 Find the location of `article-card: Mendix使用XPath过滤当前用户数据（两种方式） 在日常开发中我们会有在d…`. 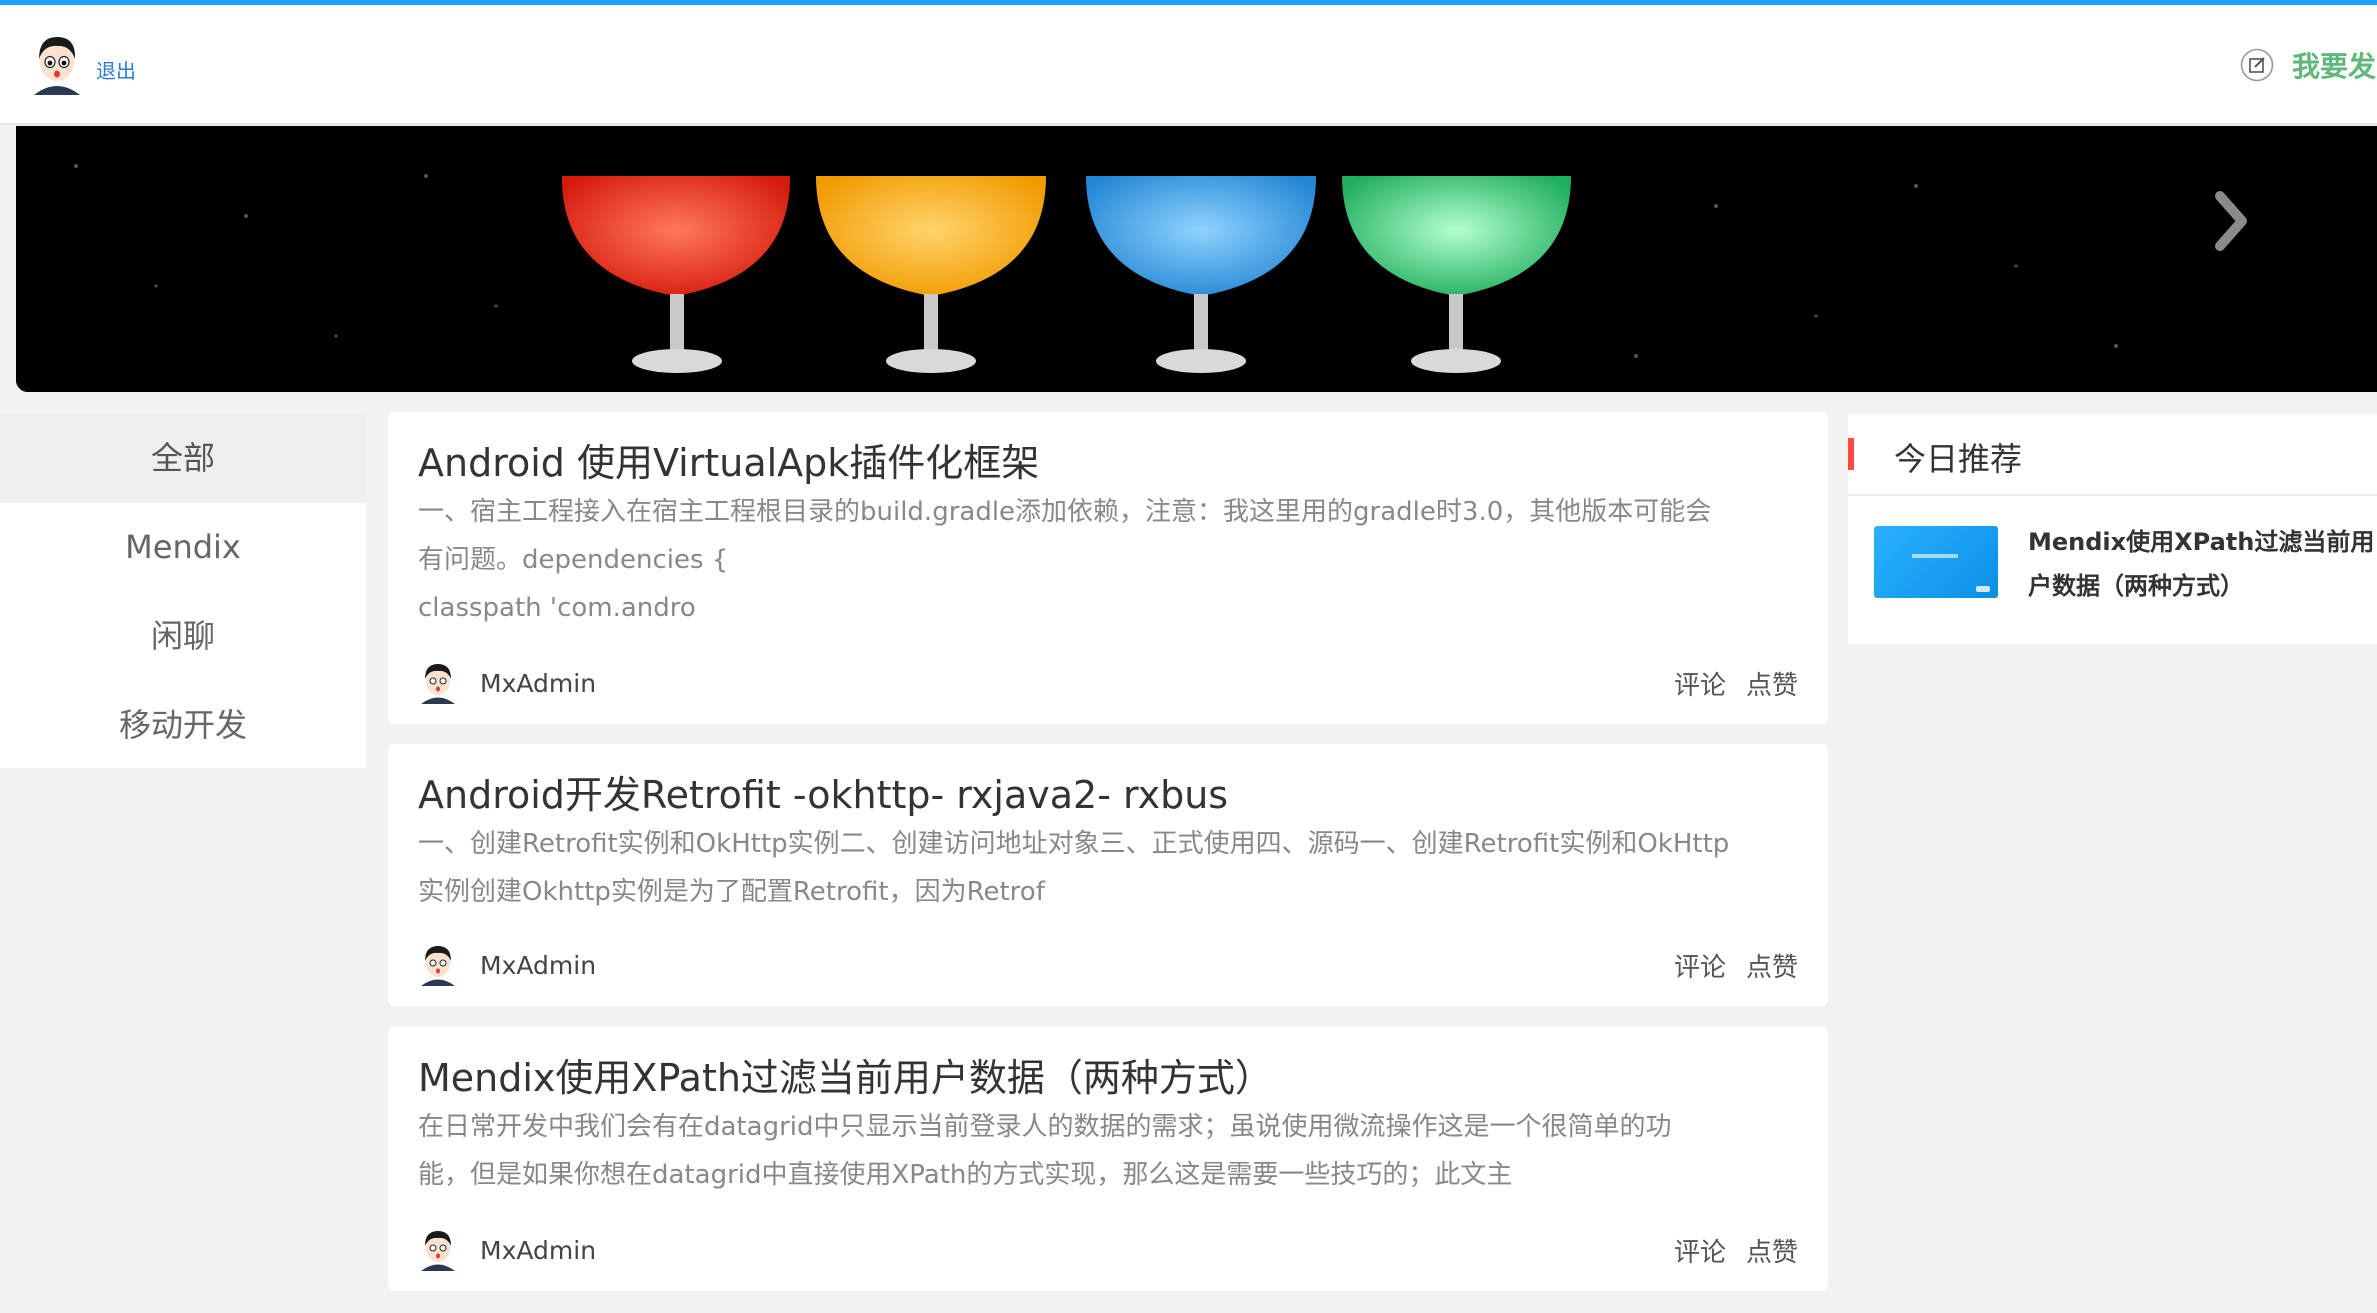

article-card: Mendix使用XPath过滤当前用户数据（两种方式） 在日常开发中我们会有在d… is located at coordinates (1108, 1159).